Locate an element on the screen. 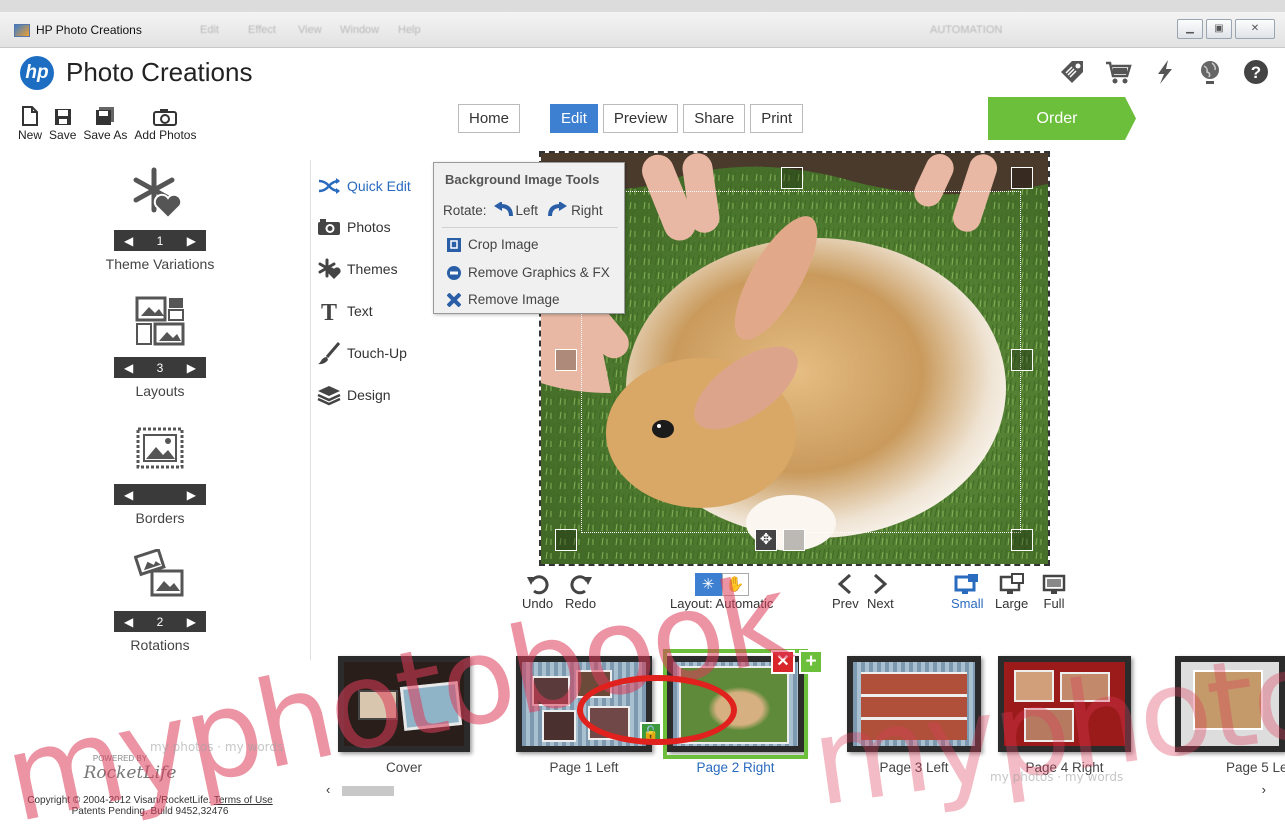 Image resolution: width=1285 pixels, height=840 pixels. tab-print: Print is located at coordinates (777, 118).